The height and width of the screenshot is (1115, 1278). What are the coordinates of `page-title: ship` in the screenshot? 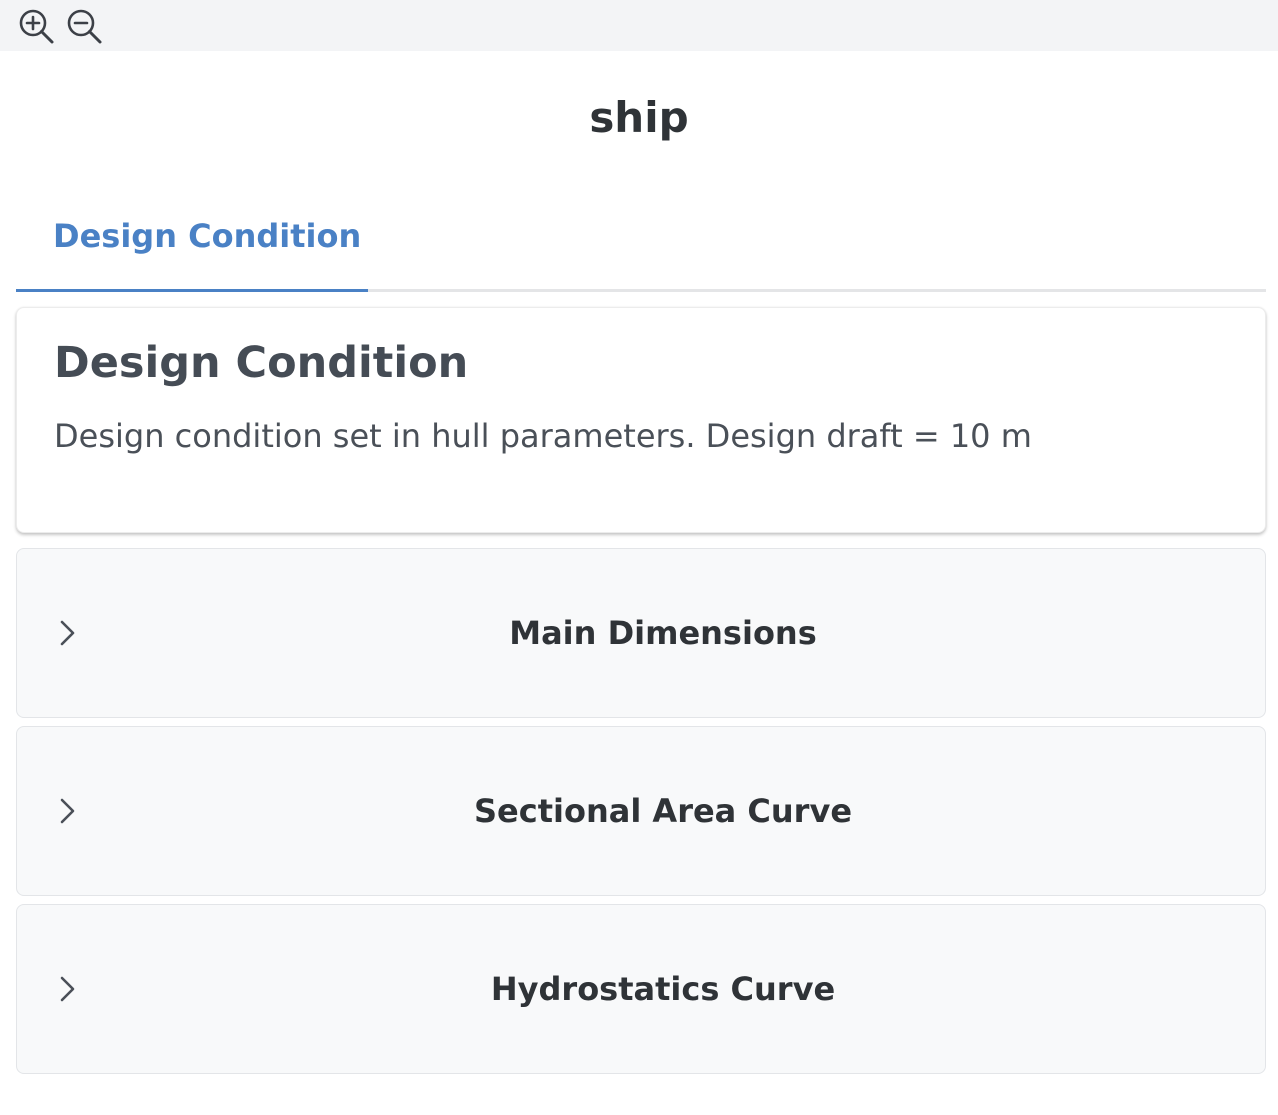 It's located at (639, 117).